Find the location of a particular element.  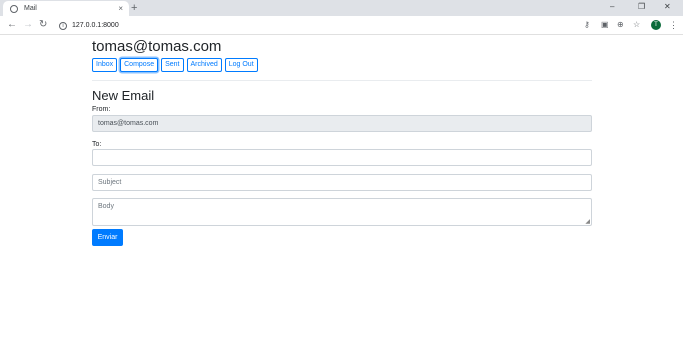

from-field: tomas@tomas.com is located at coordinates (342, 123).